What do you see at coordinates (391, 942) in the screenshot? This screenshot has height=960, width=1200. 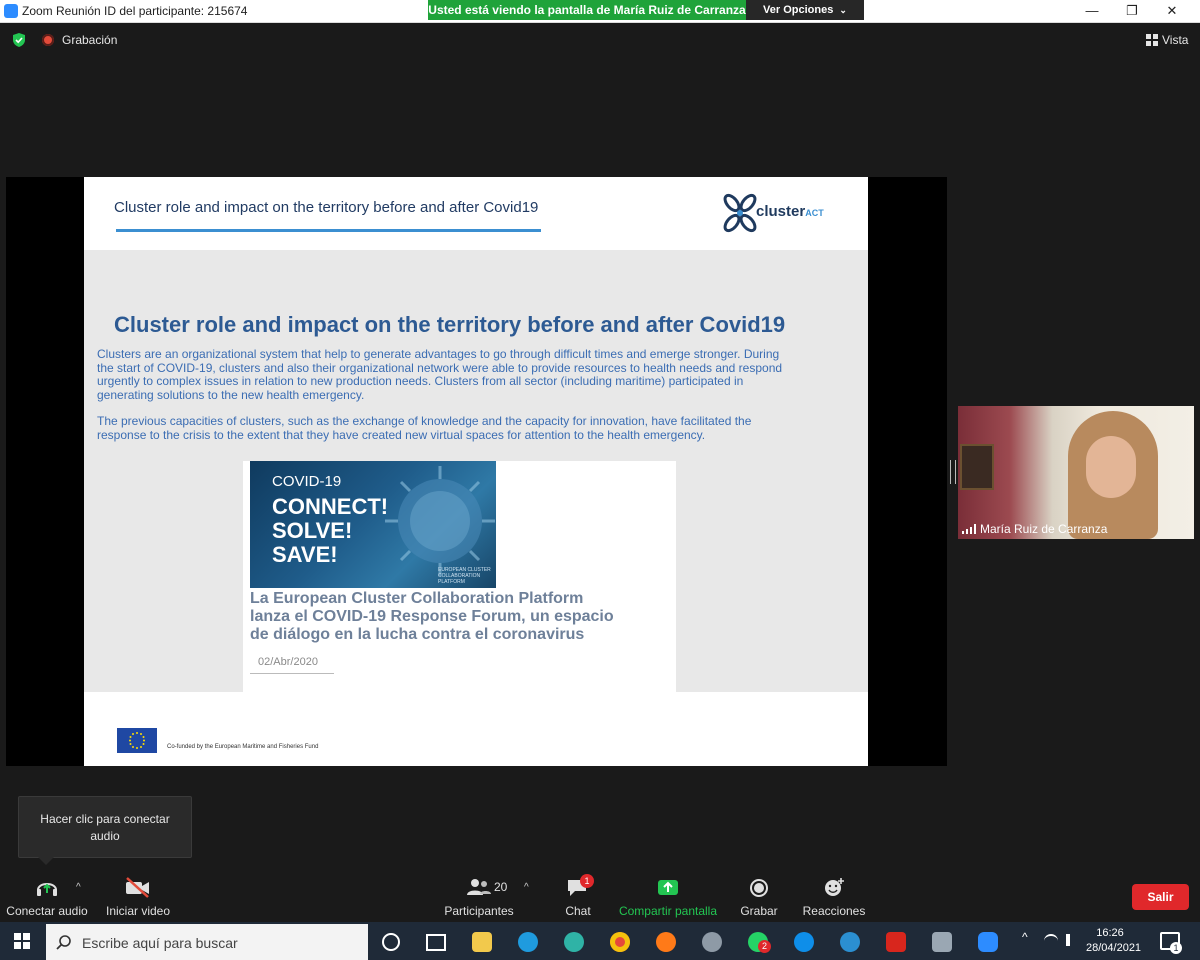 I see `cortana-icon` at bounding box center [391, 942].